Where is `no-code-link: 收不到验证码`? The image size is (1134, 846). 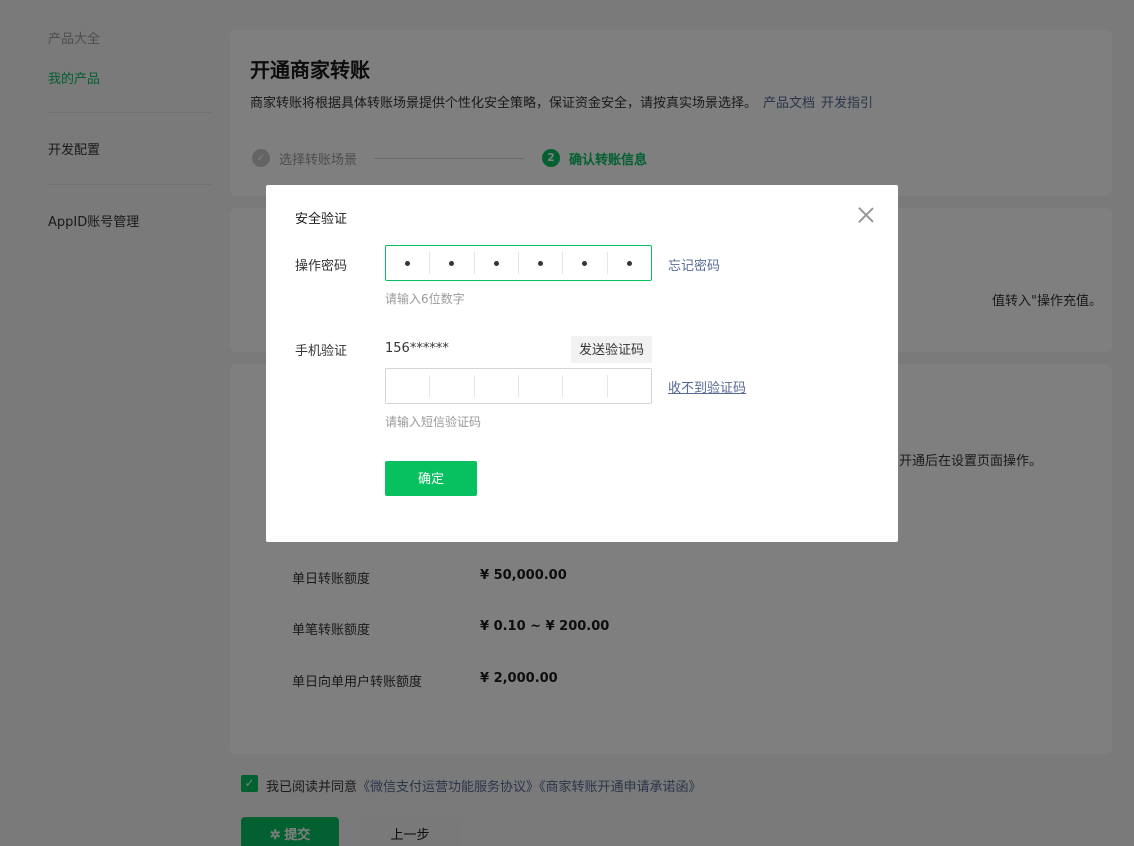
no-code-link: 收不到验证码 is located at coordinates (707, 386).